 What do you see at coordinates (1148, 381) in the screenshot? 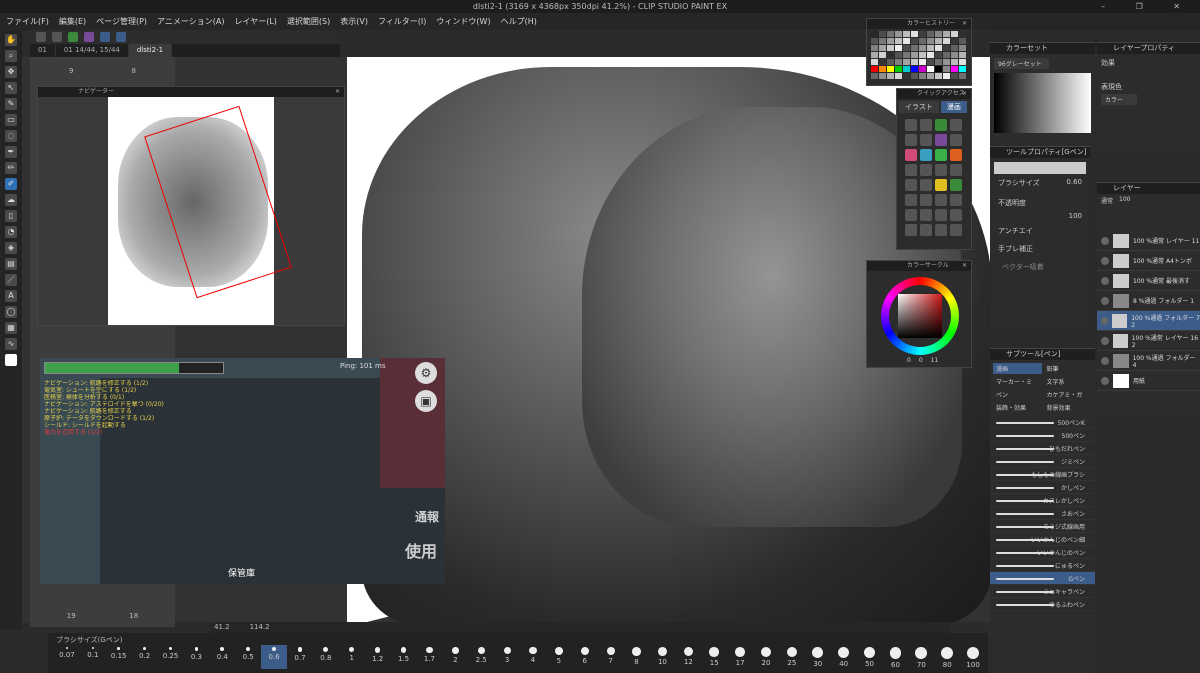
I see `layer-row: 用紙` at bounding box center [1148, 381].